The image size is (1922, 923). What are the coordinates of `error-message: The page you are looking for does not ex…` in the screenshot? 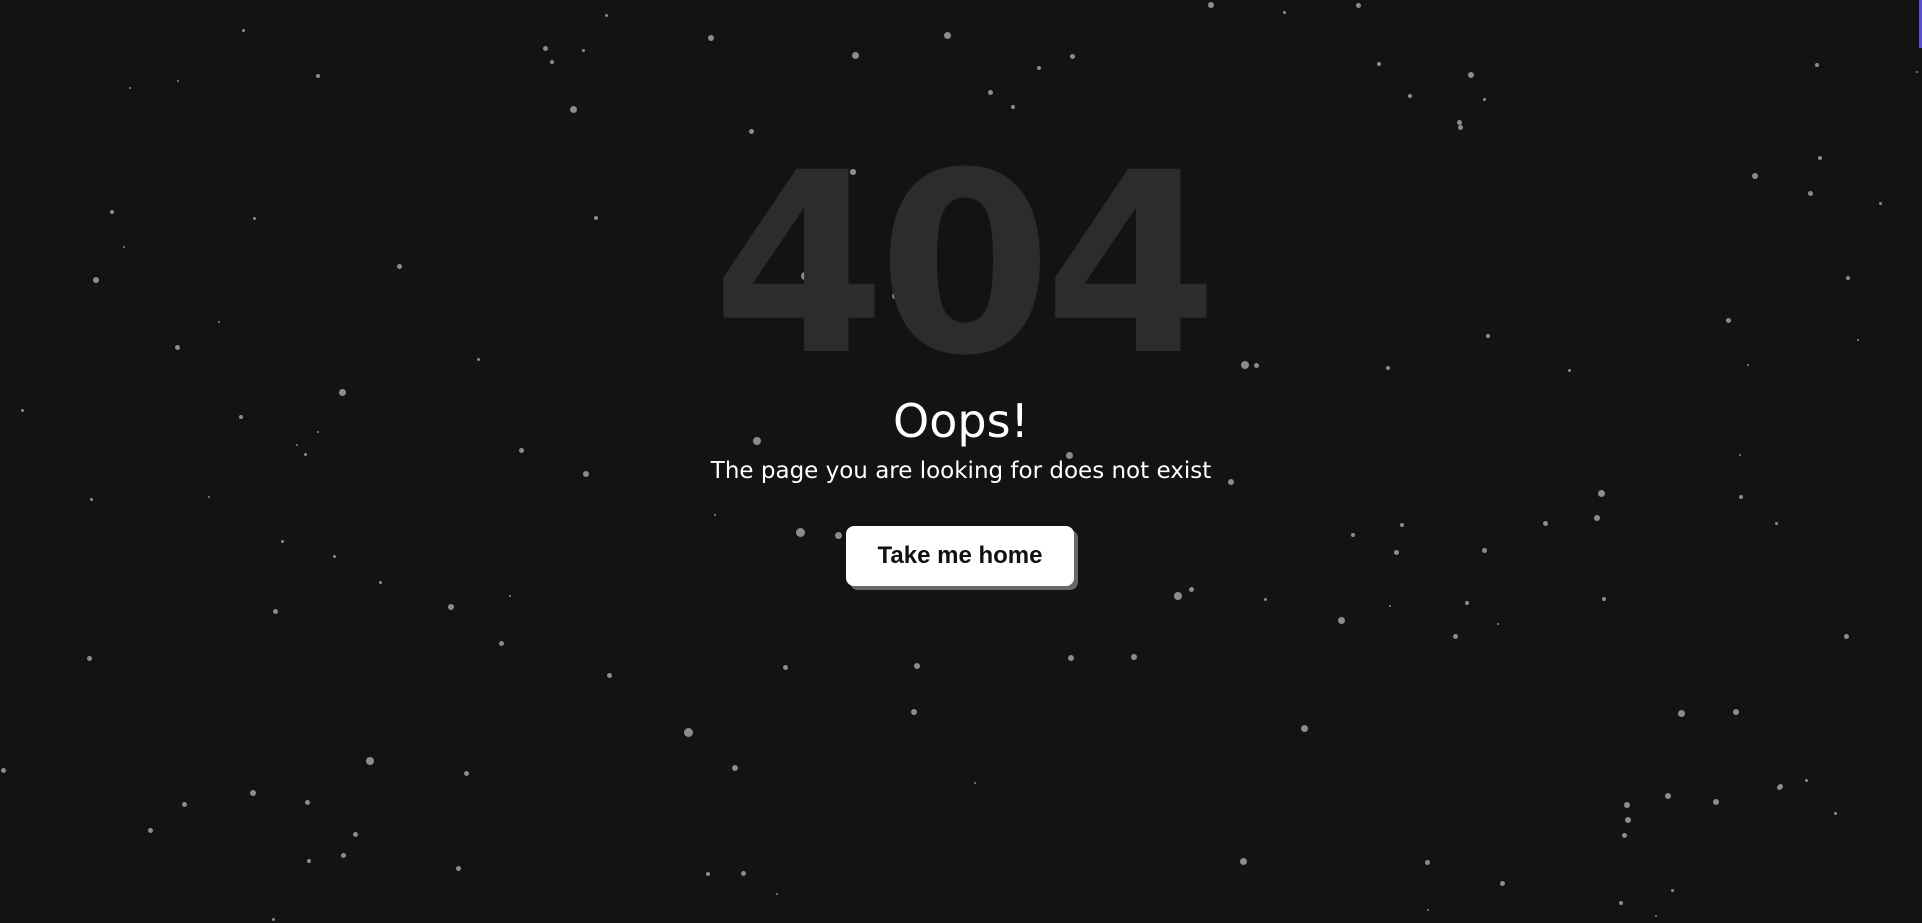 It's located at (961, 471).